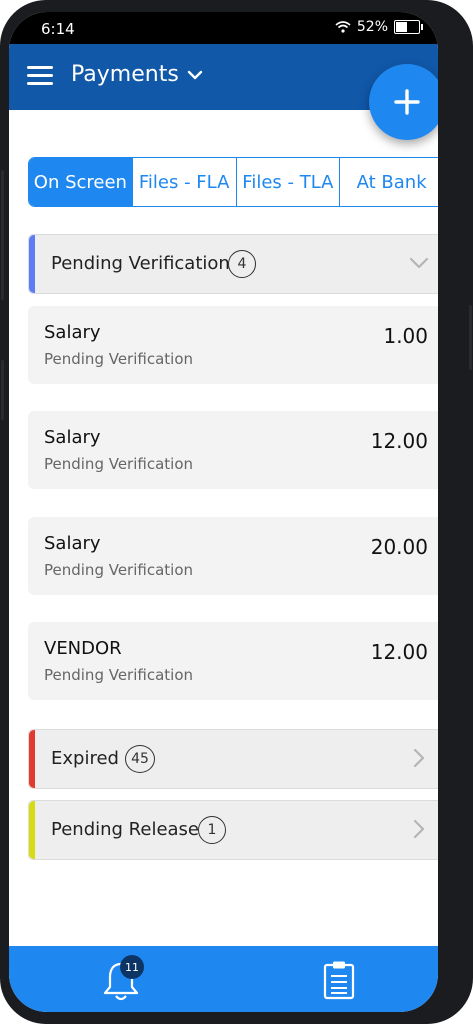  I want to click on section-pending-verification: Pending Verification 4, so click(233, 264).